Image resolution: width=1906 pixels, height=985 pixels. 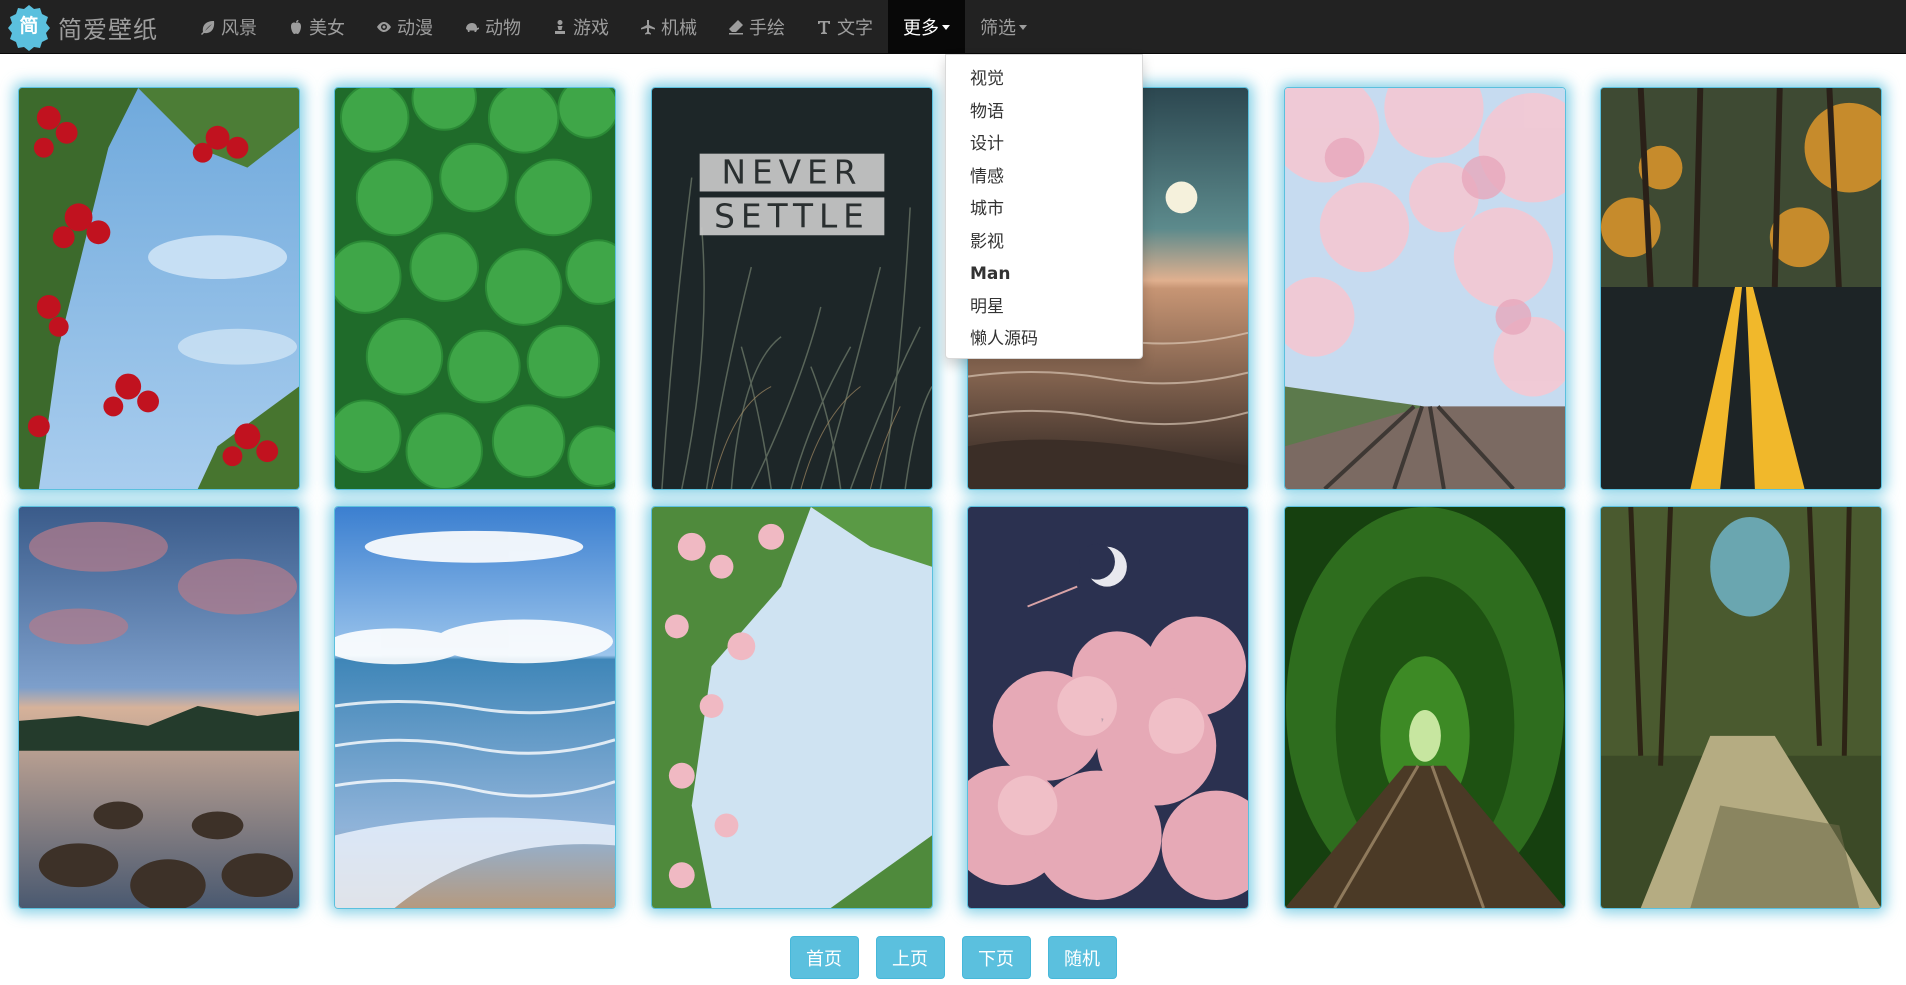 I want to click on nav-more-label: 更多, so click(x=921, y=28).